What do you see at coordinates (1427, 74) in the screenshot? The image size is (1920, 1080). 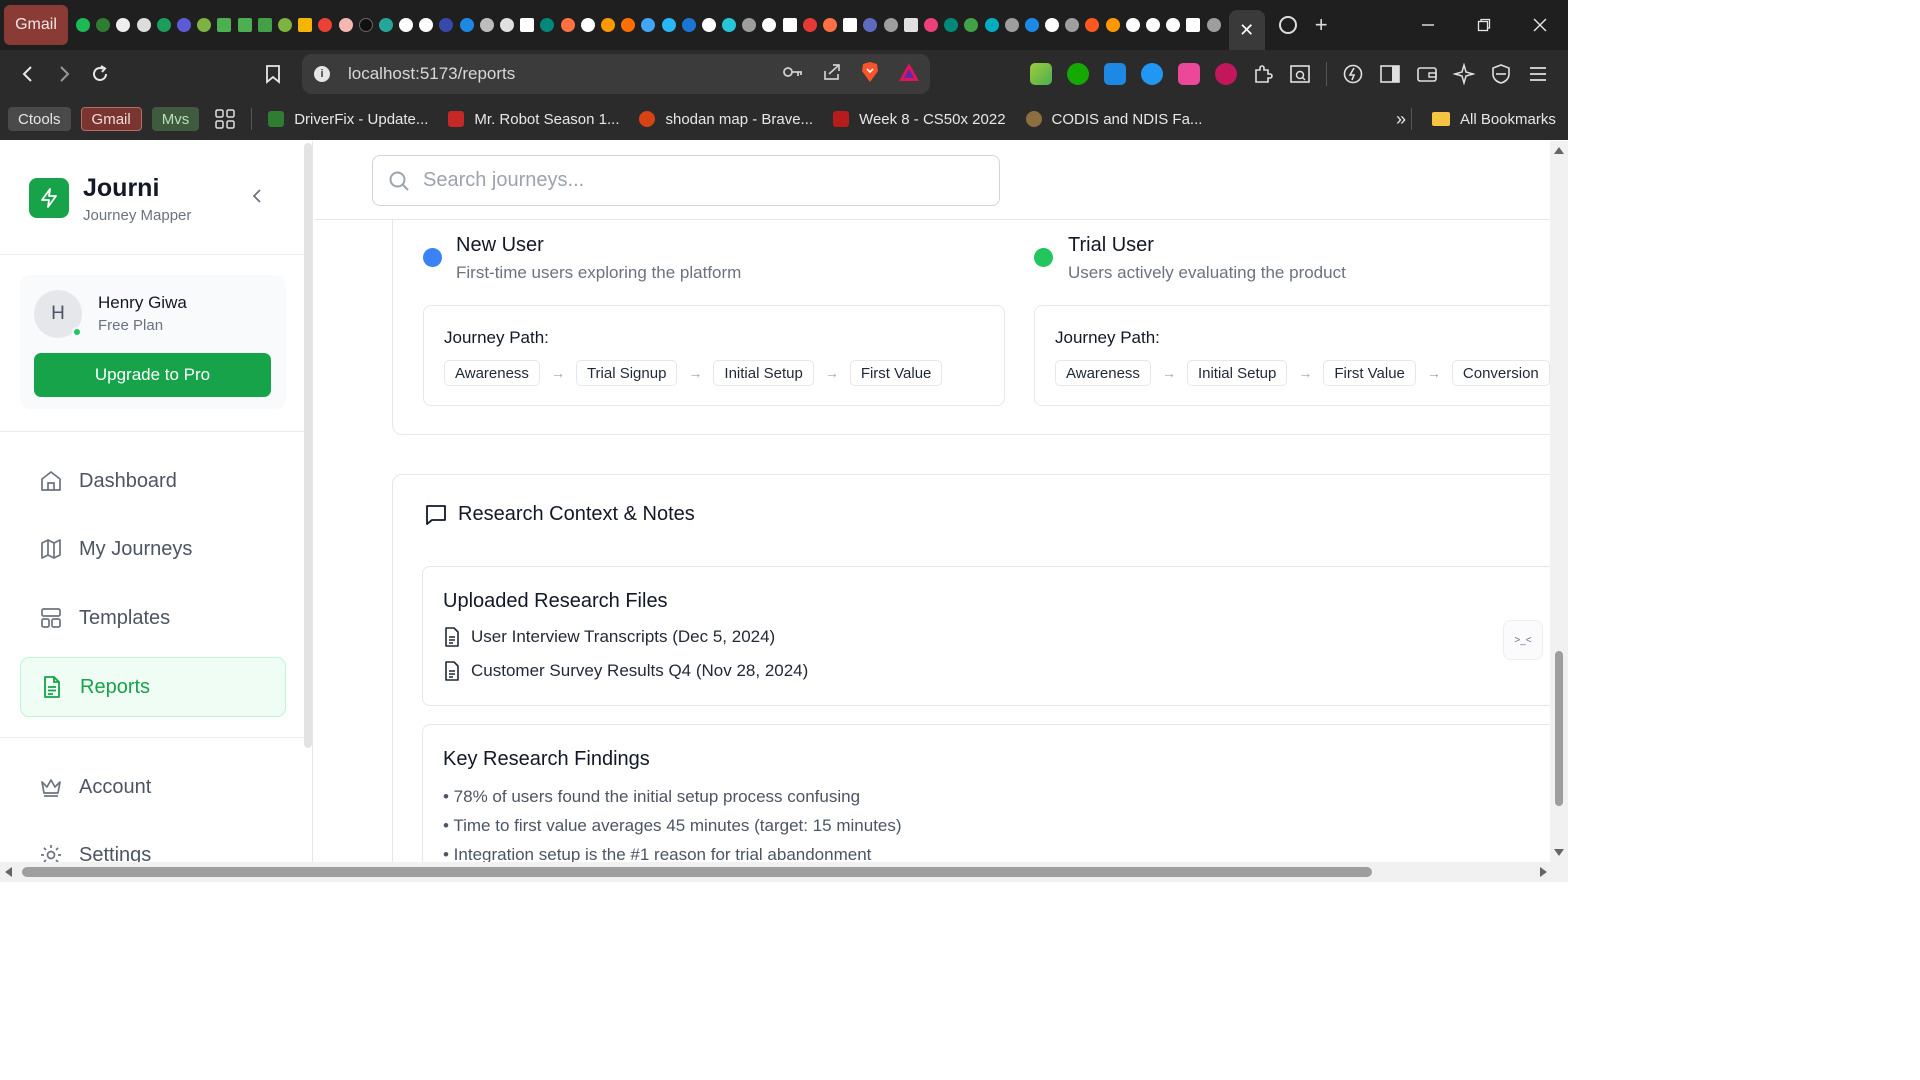 I see `wallet-icon` at bounding box center [1427, 74].